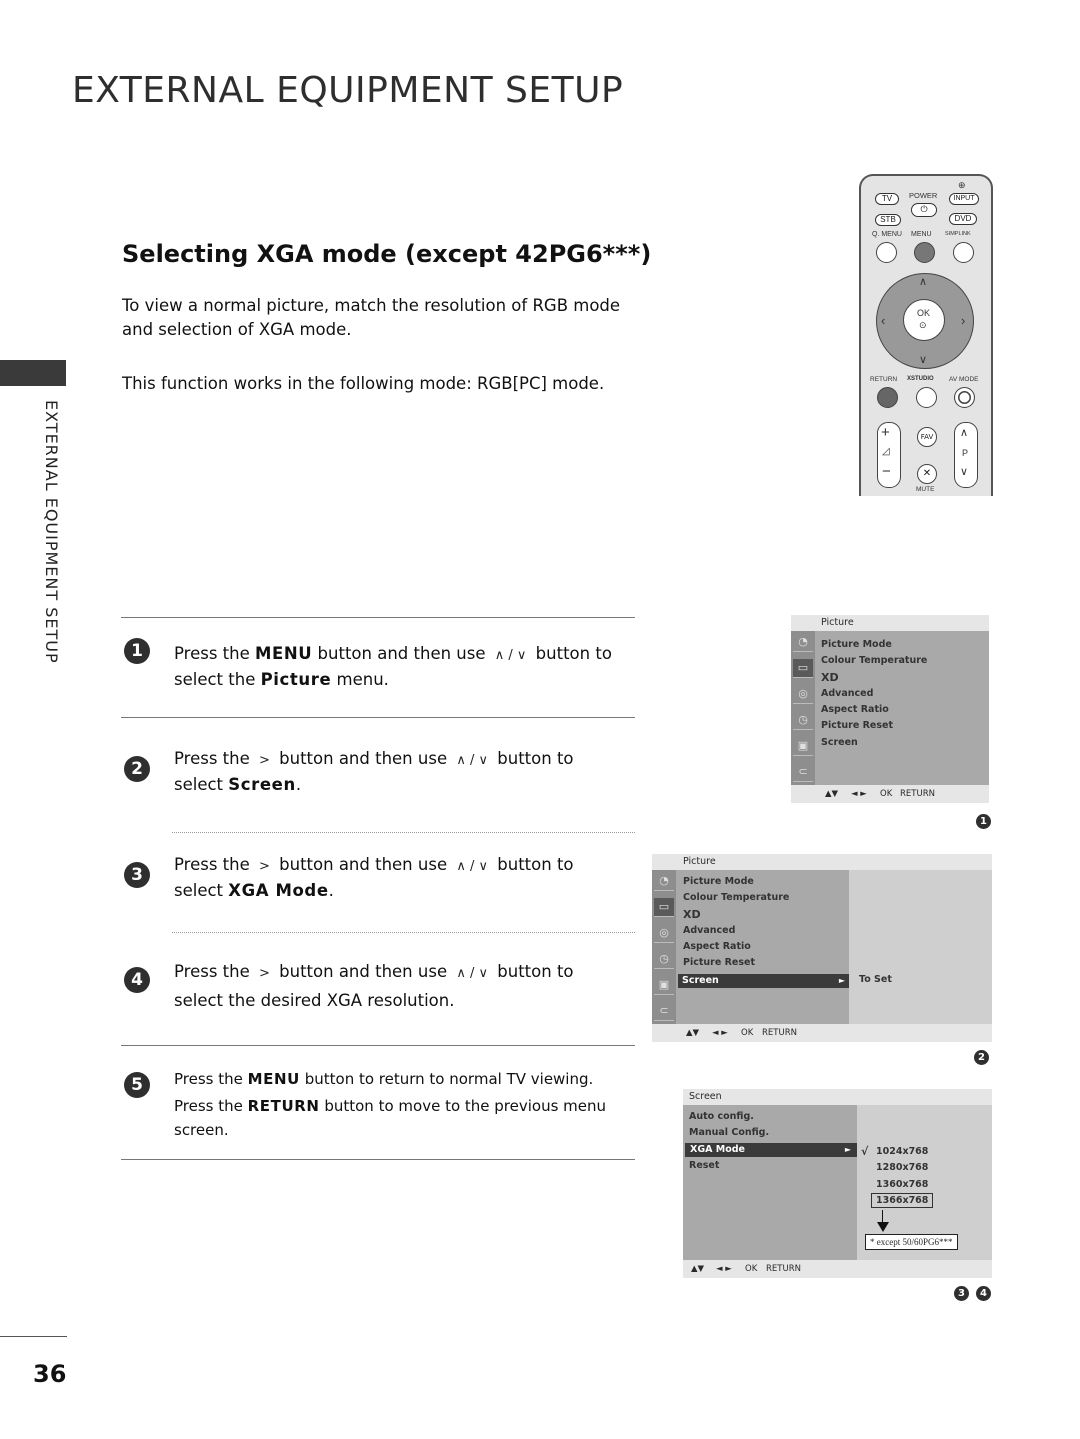  I want to click on left-arrow-icon: ‹, so click(883, 320).